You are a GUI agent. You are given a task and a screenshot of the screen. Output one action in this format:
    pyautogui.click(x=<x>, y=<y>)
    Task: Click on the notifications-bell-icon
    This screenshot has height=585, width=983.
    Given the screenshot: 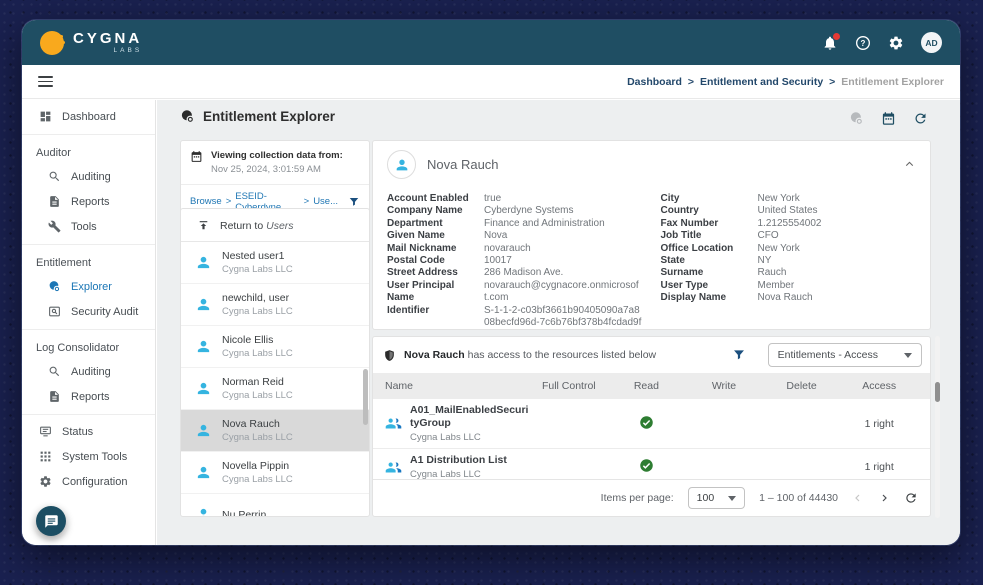 What is the action you would take?
    pyautogui.click(x=831, y=41)
    